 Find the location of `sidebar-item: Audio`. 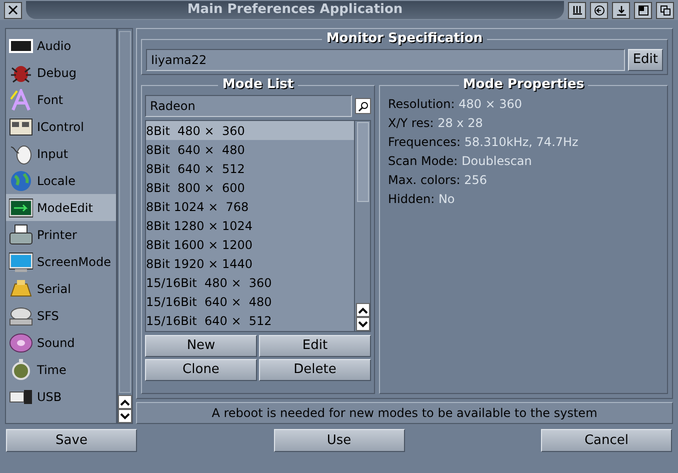

sidebar-item: Audio is located at coordinates (61, 45).